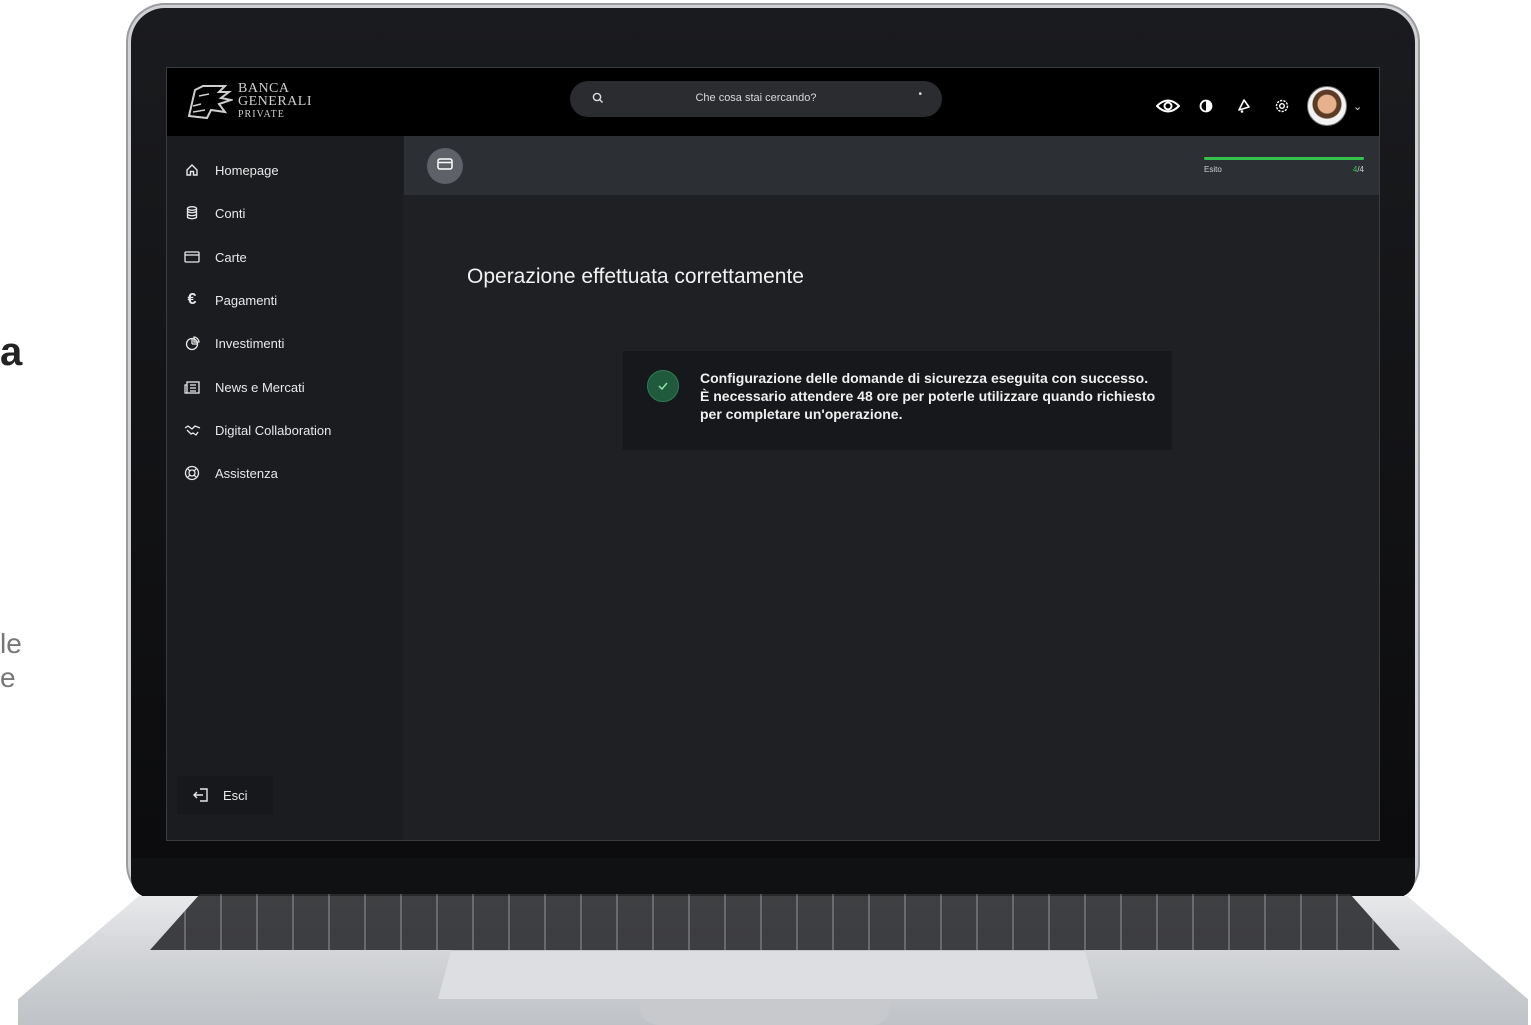 This screenshot has width=1531, height=1025. I want to click on news-icon, so click(192, 387).